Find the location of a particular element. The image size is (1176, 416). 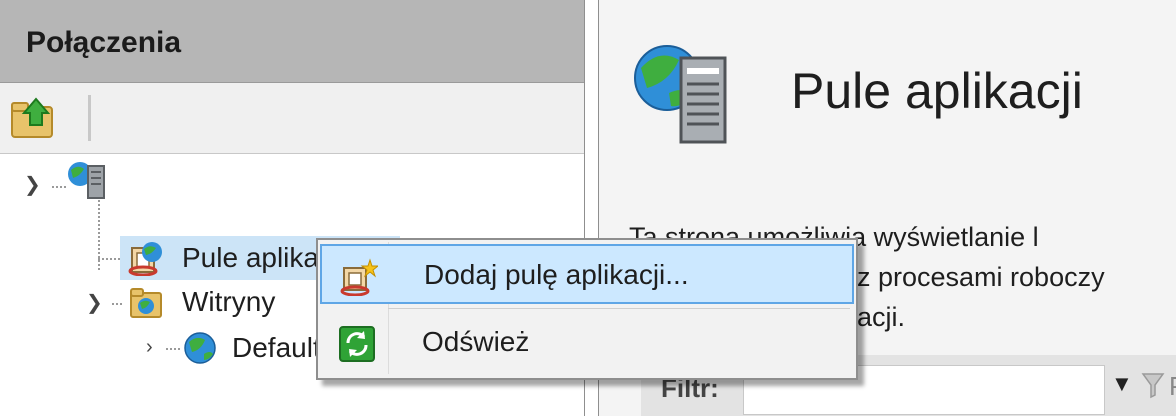

description-line: acji. is located at coordinates (881, 317).